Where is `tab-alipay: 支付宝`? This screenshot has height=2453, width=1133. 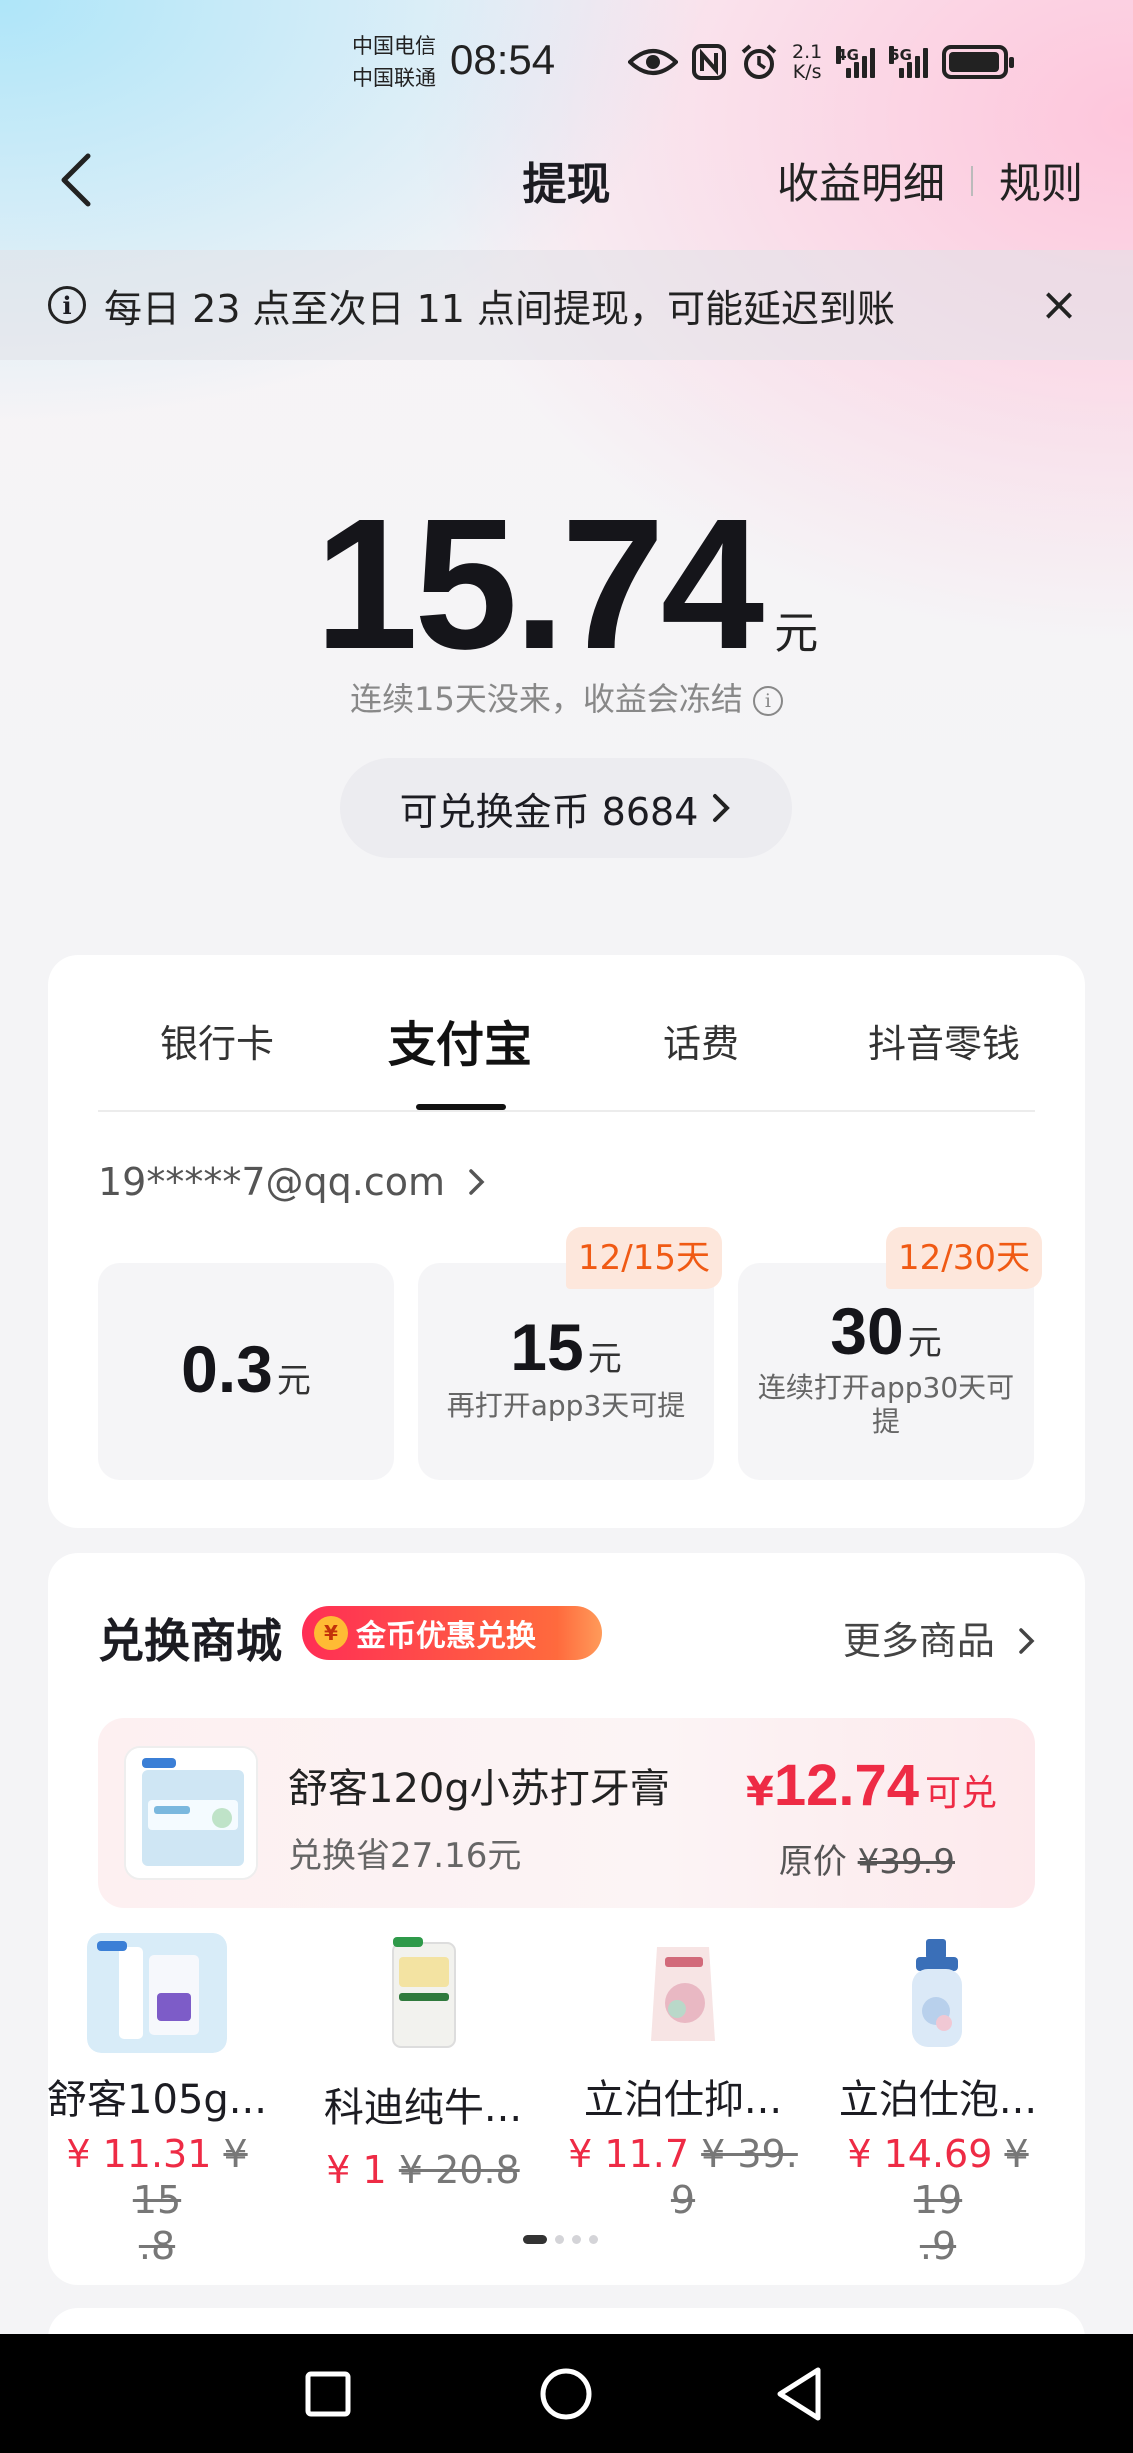 tab-alipay: 支付宝 is located at coordinates (460, 1040).